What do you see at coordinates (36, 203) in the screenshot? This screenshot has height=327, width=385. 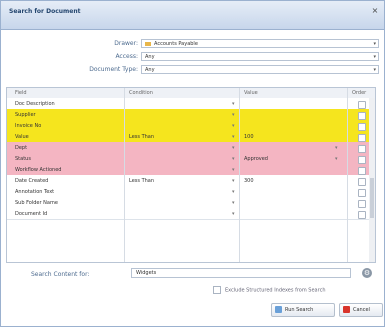 I see `row-field: Sub Folder Name` at bounding box center [36, 203].